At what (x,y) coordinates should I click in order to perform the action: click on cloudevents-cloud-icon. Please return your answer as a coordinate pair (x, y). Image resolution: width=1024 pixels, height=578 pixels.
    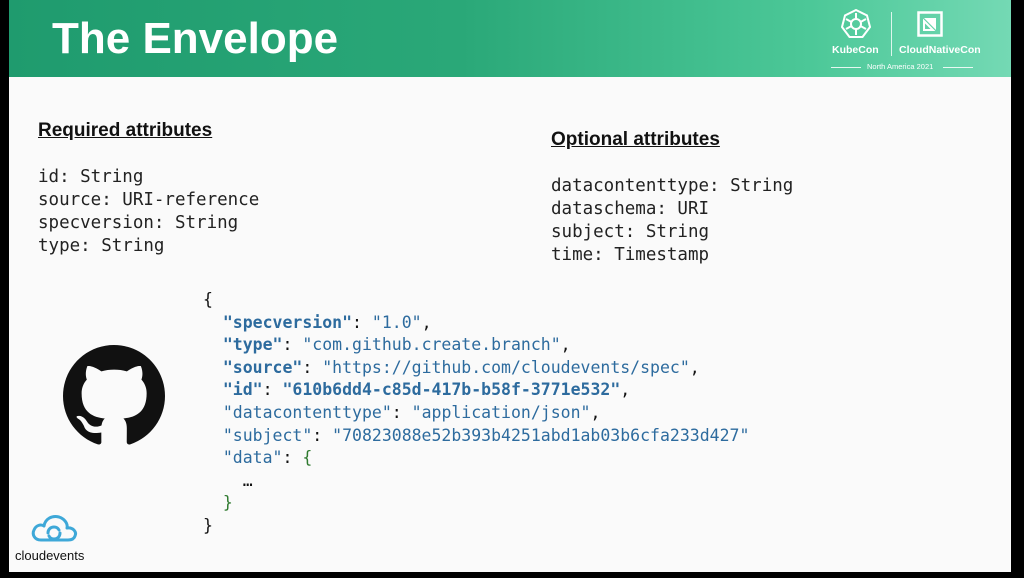
    Looking at the image, I should click on (54, 528).